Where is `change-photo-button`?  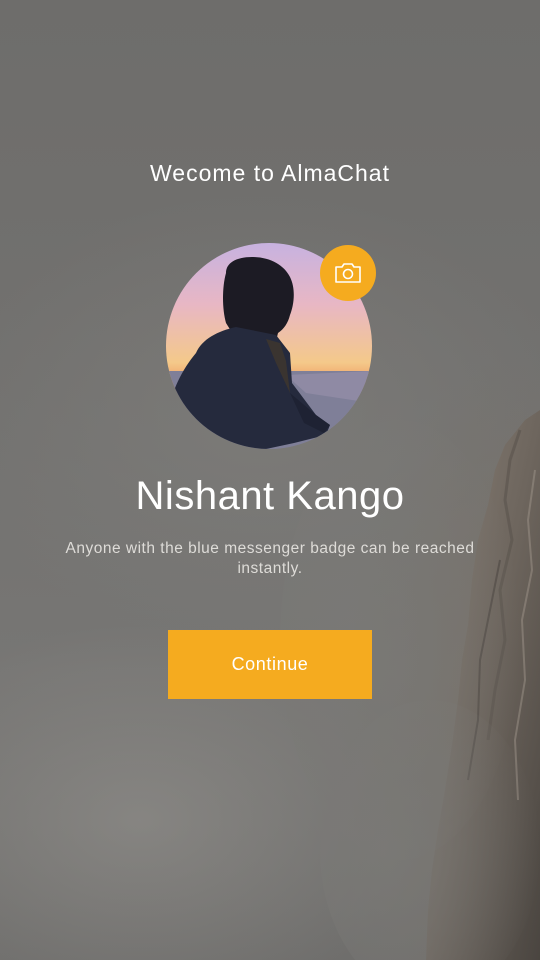 change-photo-button is located at coordinates (348, 273).